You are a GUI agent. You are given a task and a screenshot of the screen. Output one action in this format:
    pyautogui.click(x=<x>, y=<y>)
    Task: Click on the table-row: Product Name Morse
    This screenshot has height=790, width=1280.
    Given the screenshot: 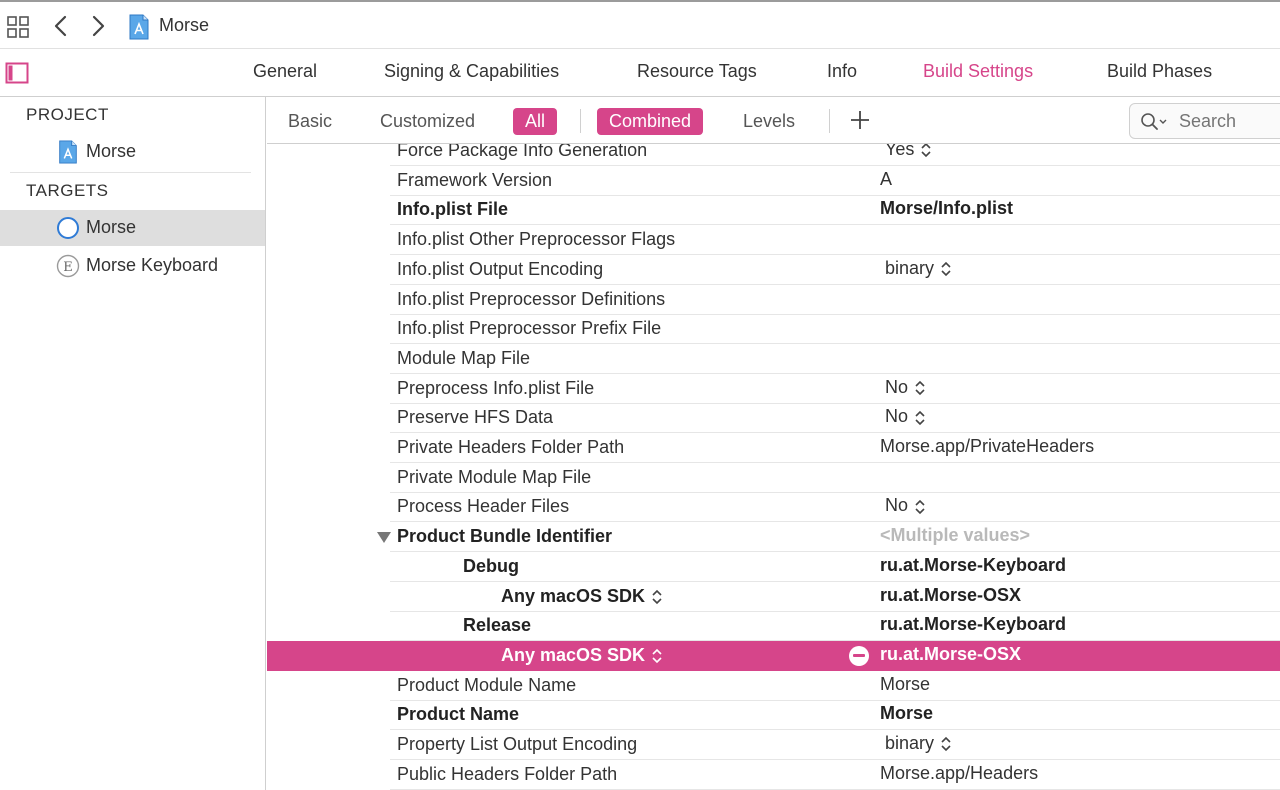 What is the action you would take?
    pyautogui.click(x=773, y=715)
    